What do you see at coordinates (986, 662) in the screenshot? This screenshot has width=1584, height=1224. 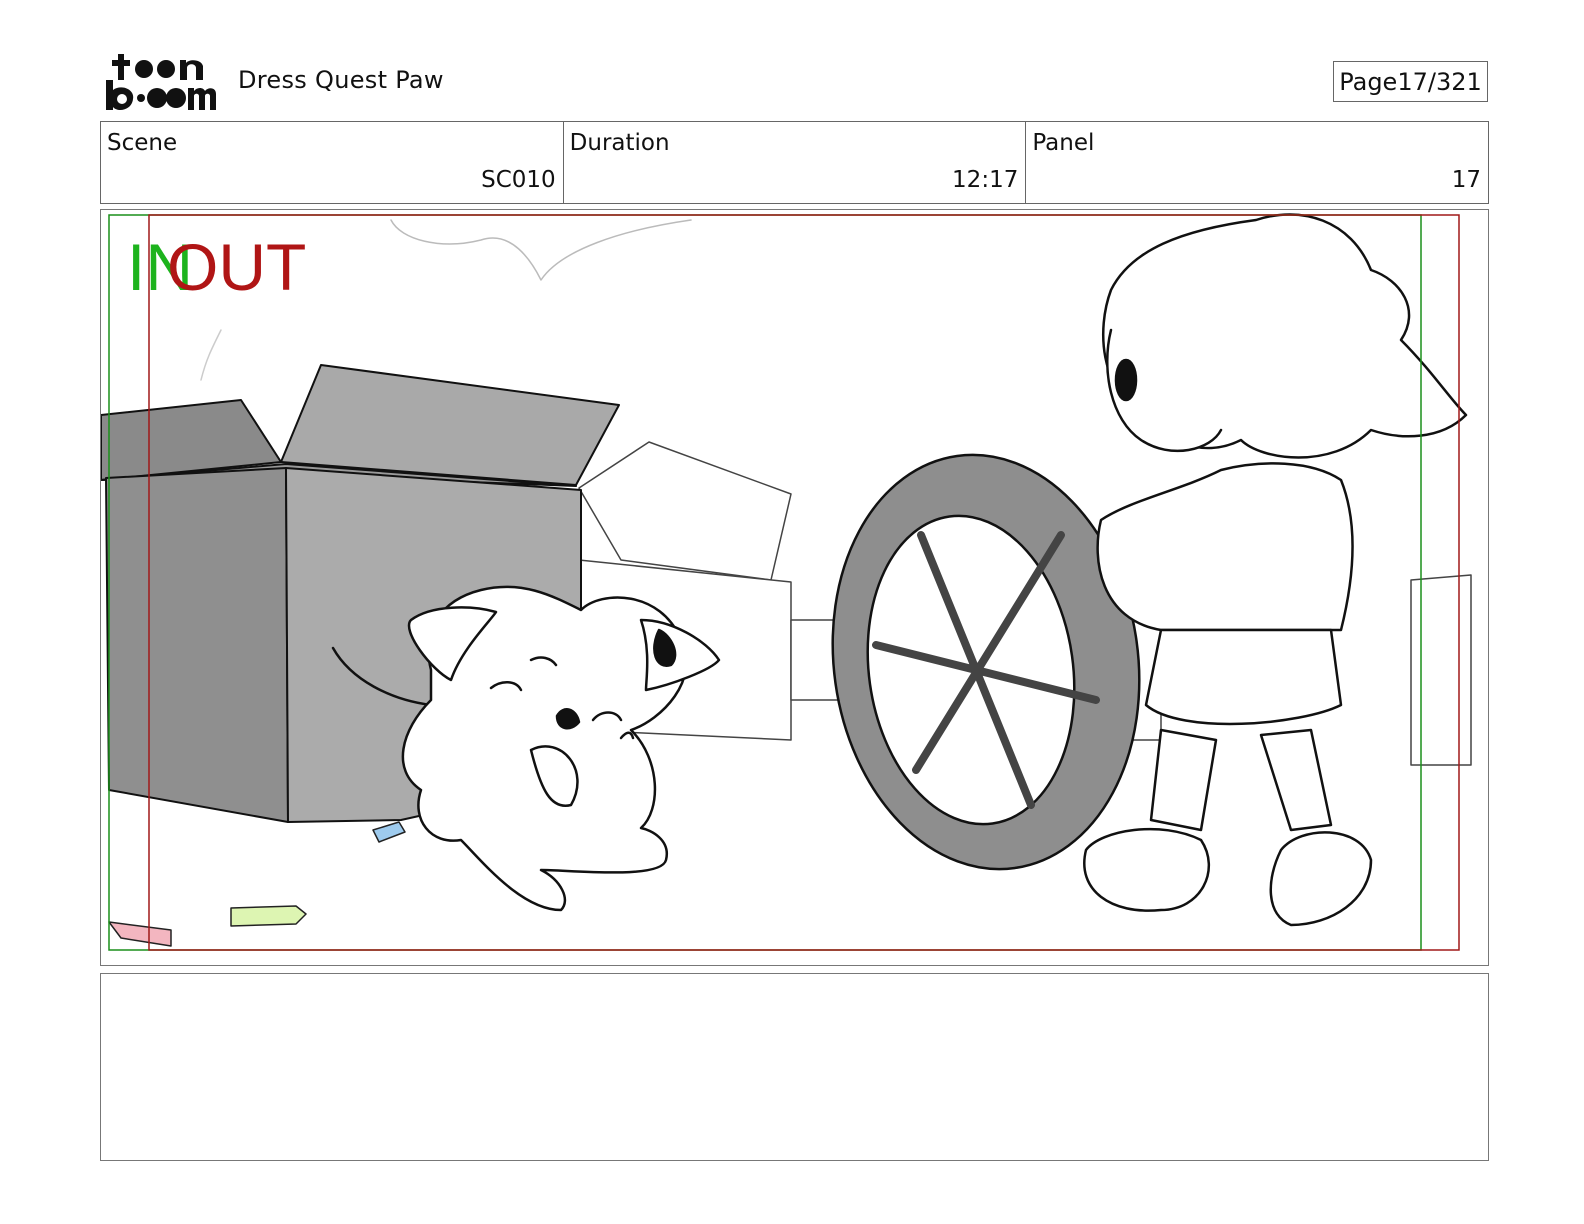 I see `wheel-prop` at bounding box center [986, 662].